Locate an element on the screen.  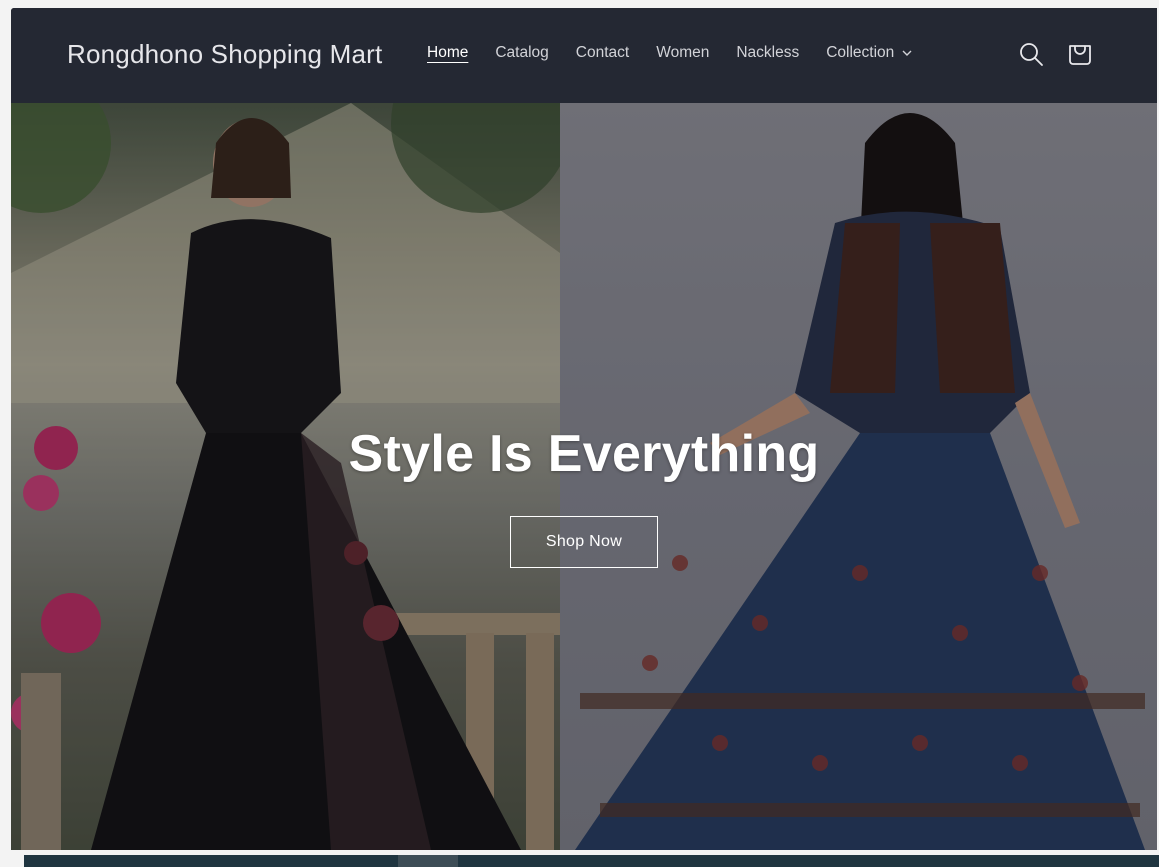
brand-logo-text: Rongdhono Shopping Mart is located at coordinates (224, 54).